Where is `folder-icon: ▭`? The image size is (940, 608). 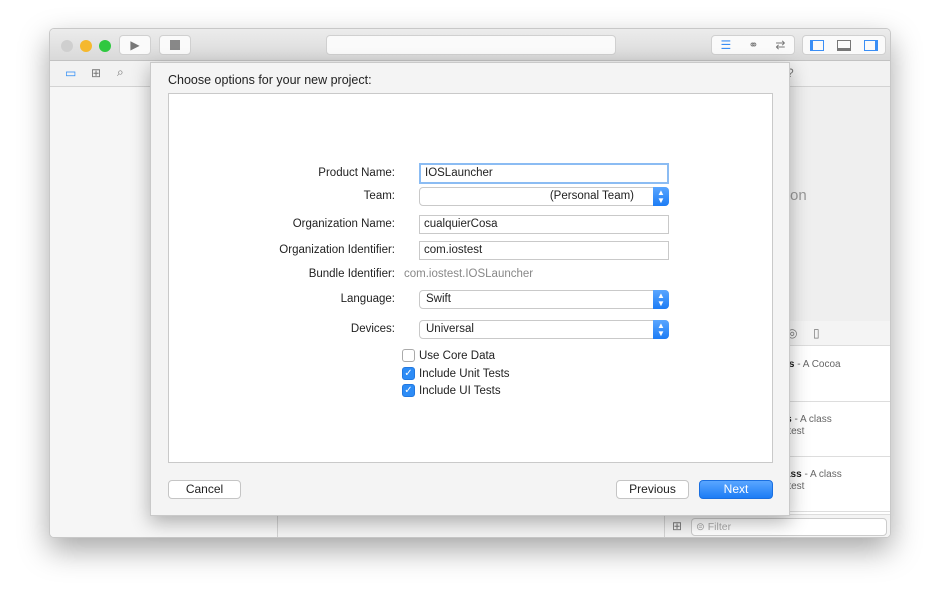 folder-icon: ▭ is located at coordinates (70, 73).